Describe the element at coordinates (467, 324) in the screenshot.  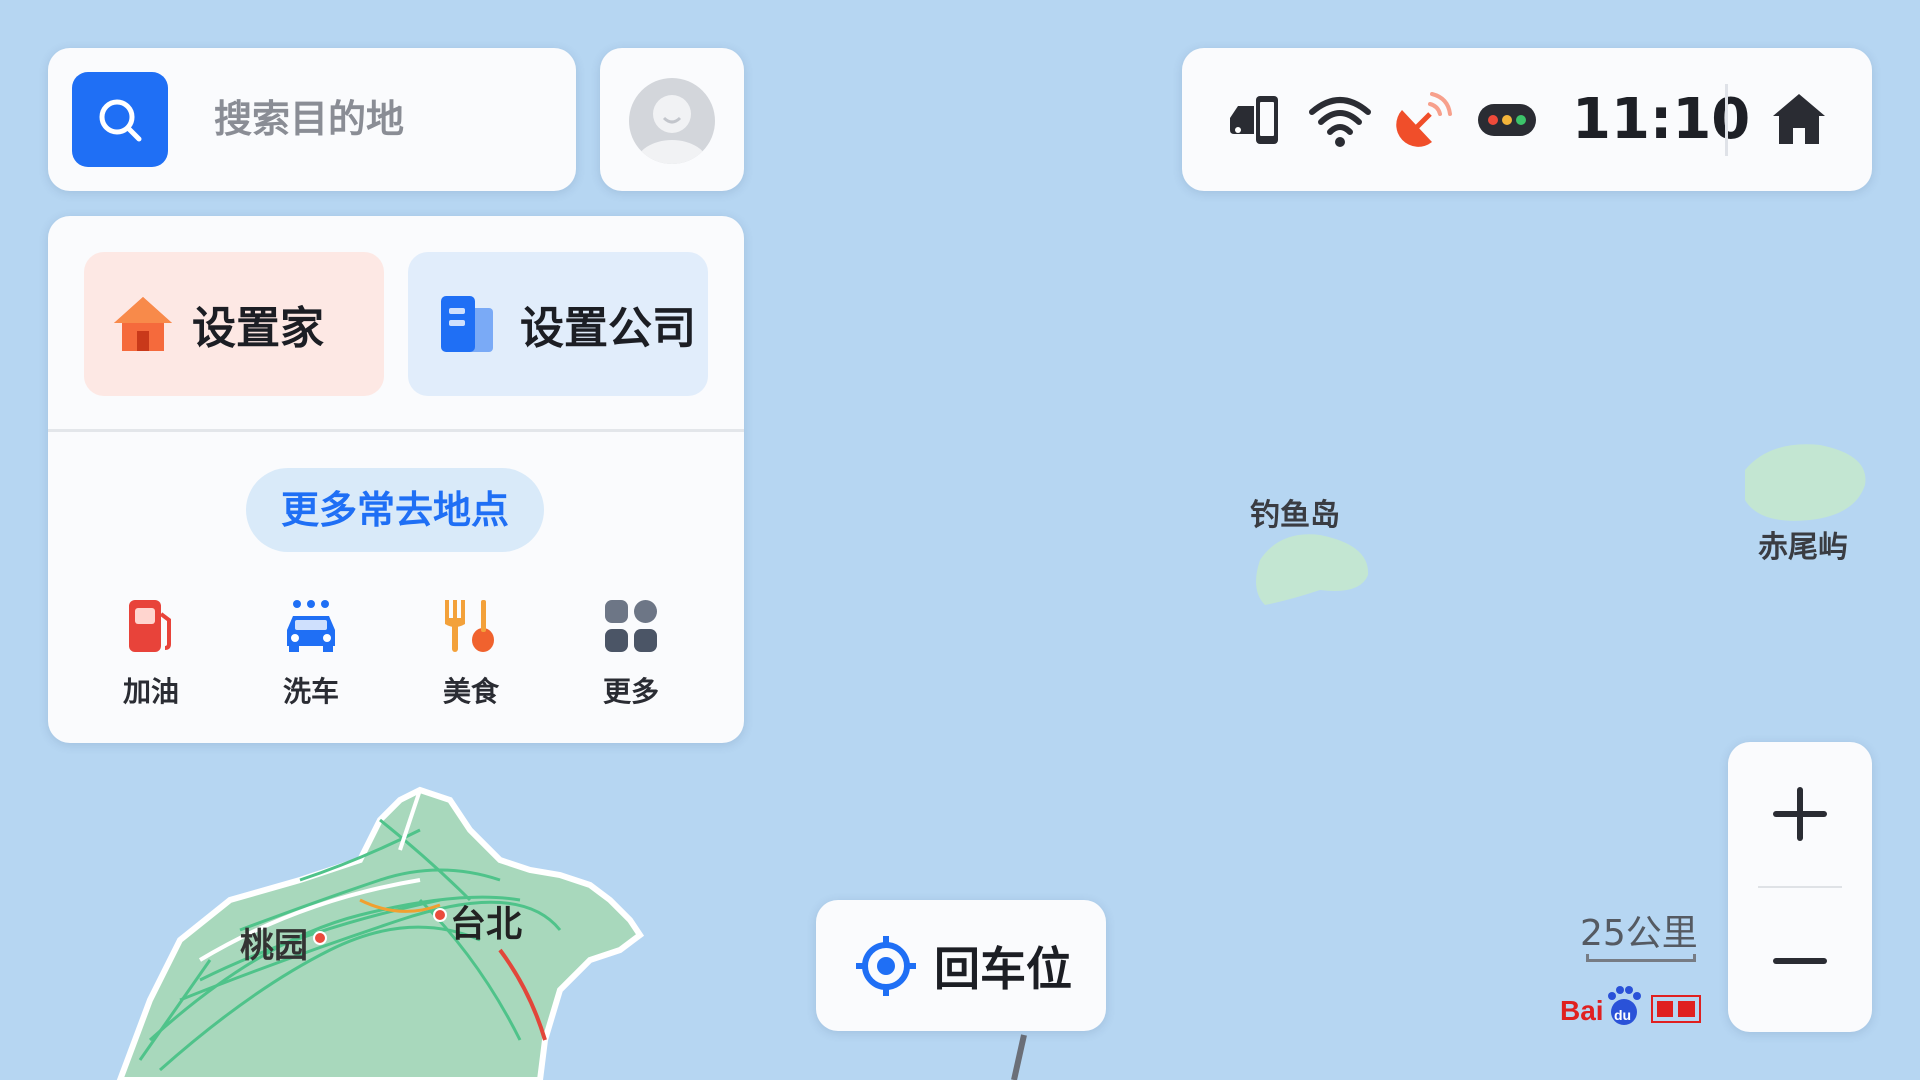
I see `office-building-icon` at that location.